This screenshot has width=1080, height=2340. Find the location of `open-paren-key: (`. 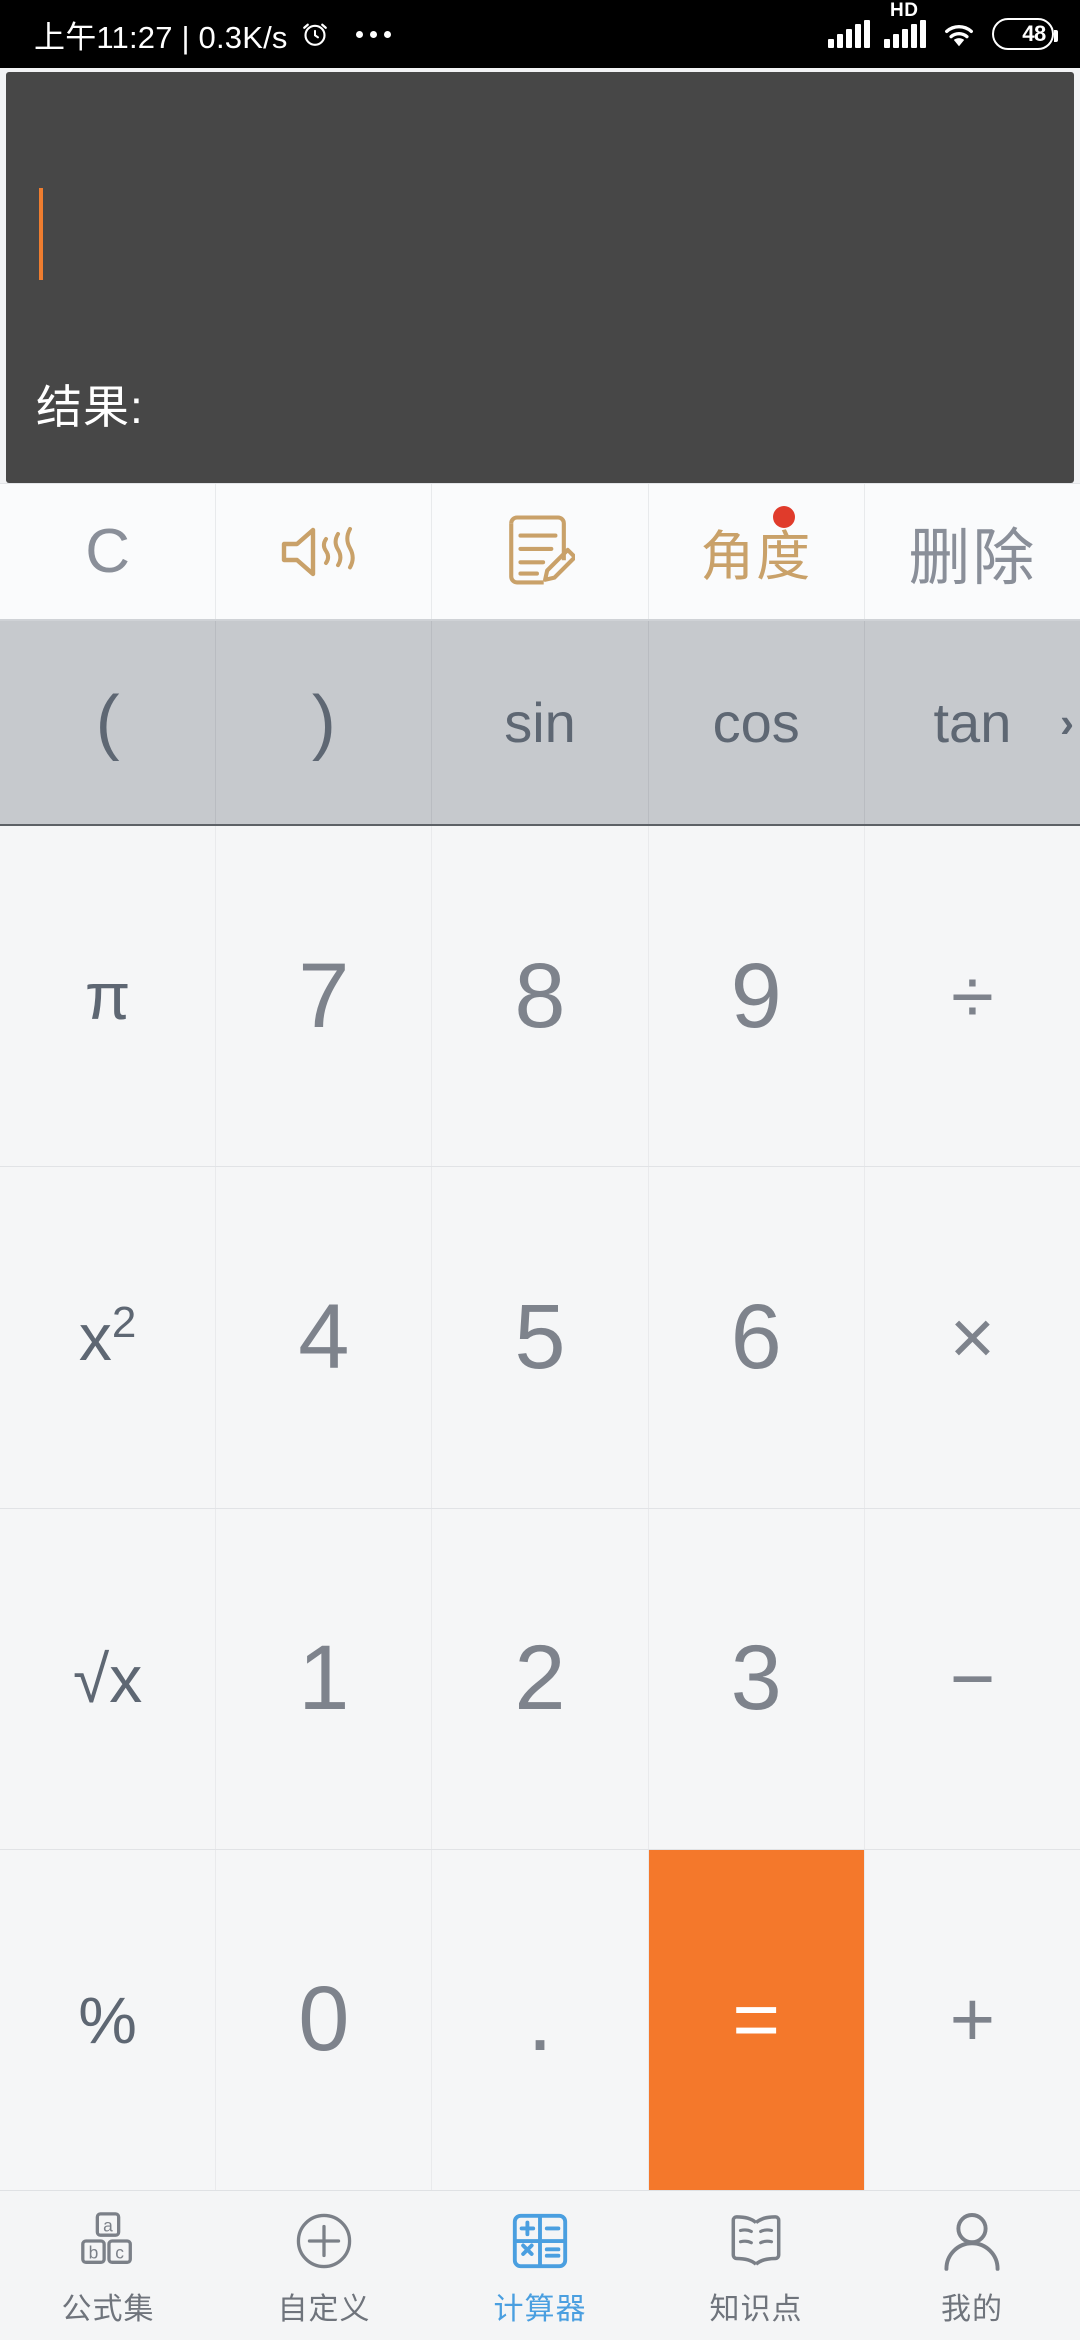

open-paren-key: ( is located at coordinates (108, 722).